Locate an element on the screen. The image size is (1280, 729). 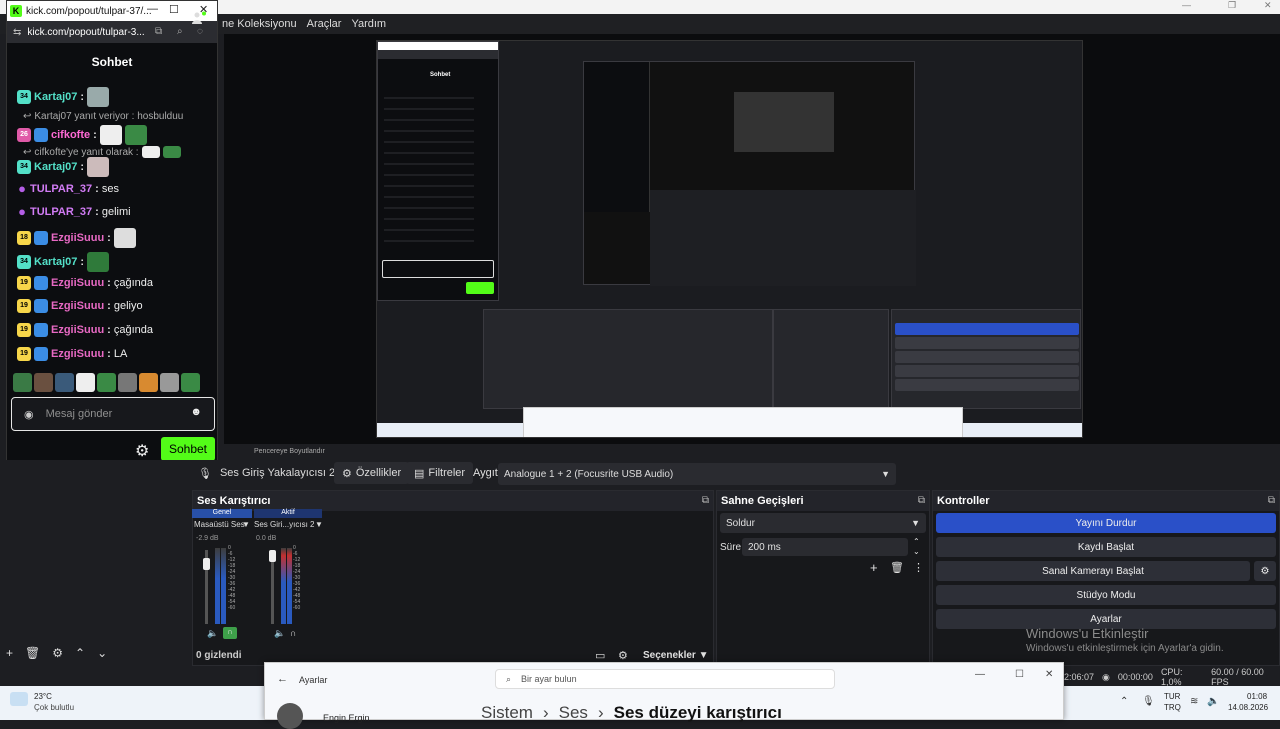
emoji-picker-icon: ◉ is located at coordinates (29, 414).